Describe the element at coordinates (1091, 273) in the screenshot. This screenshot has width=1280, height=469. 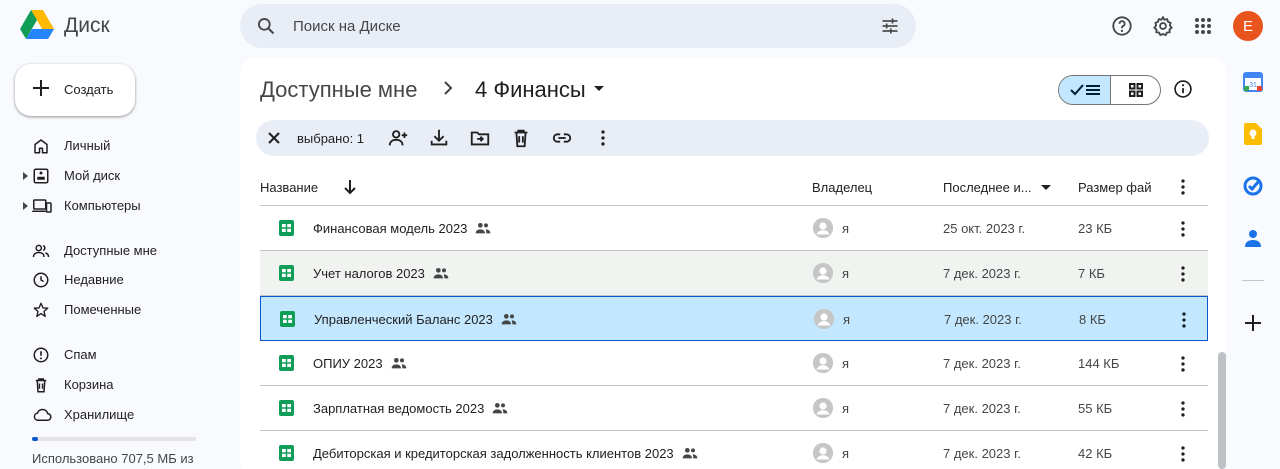
I see `file-size: 7 КБ` at that location.